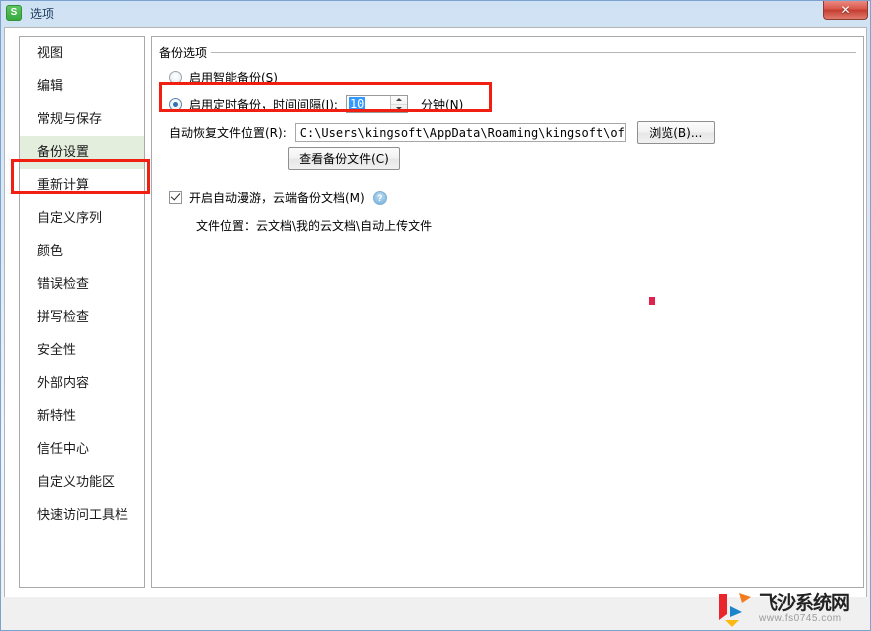 Image resolution: width=871 pixels, height=631 pixels. I want to click on timed-backup-row: 启用定时备份，时间间隔(I): 10 分钟(N), so click(316, 104).